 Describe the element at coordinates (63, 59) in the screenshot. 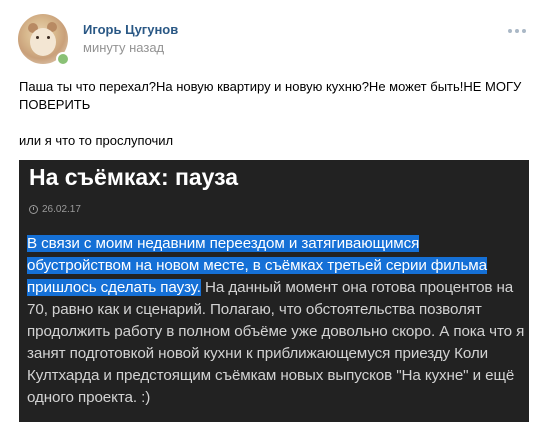

I see `online-indicator` at that location.